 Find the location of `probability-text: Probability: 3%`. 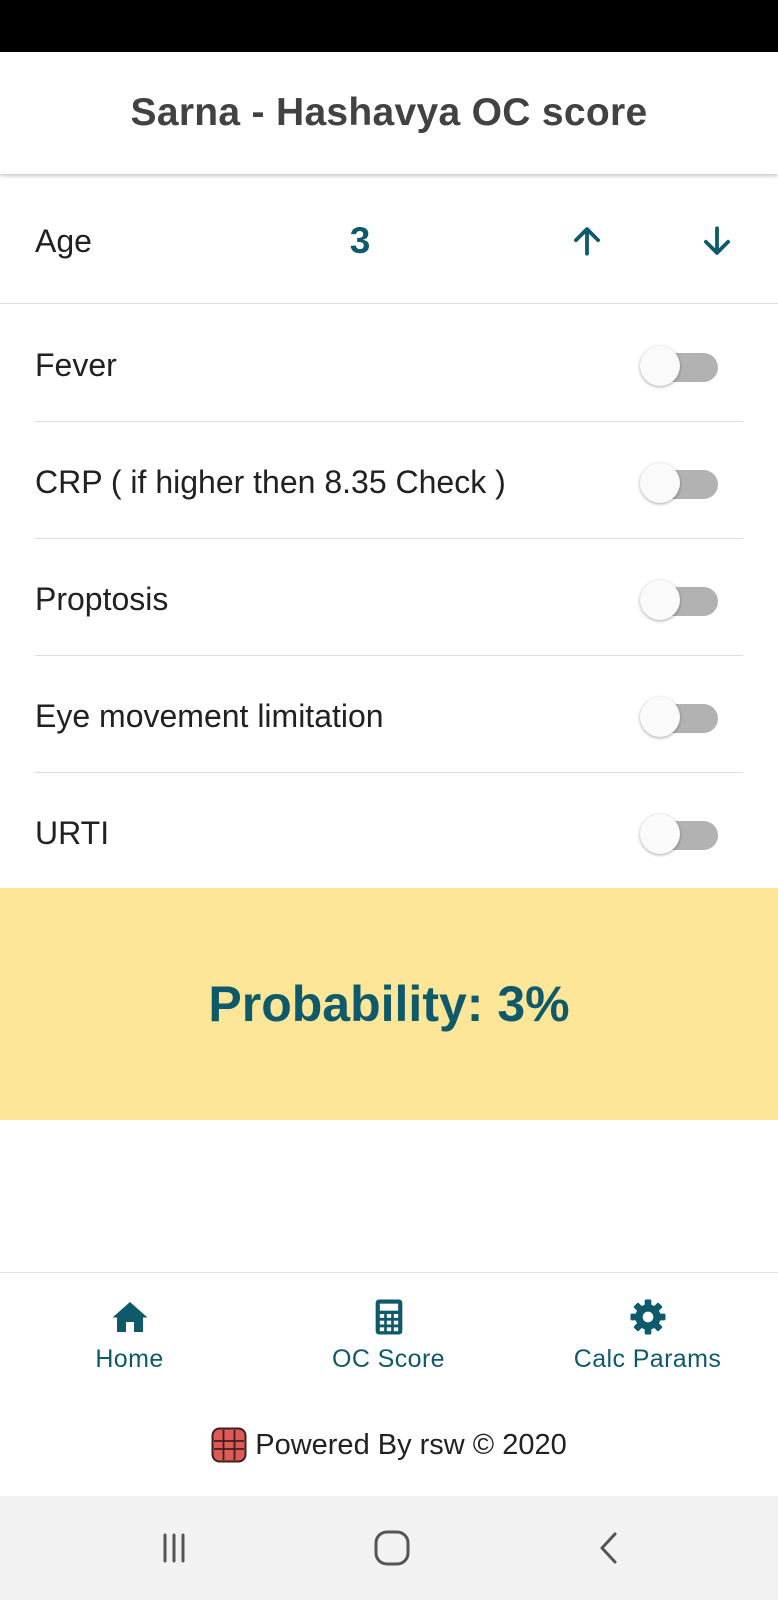

probability-text: Probability: 3% is located at coordinates (389, 1004).